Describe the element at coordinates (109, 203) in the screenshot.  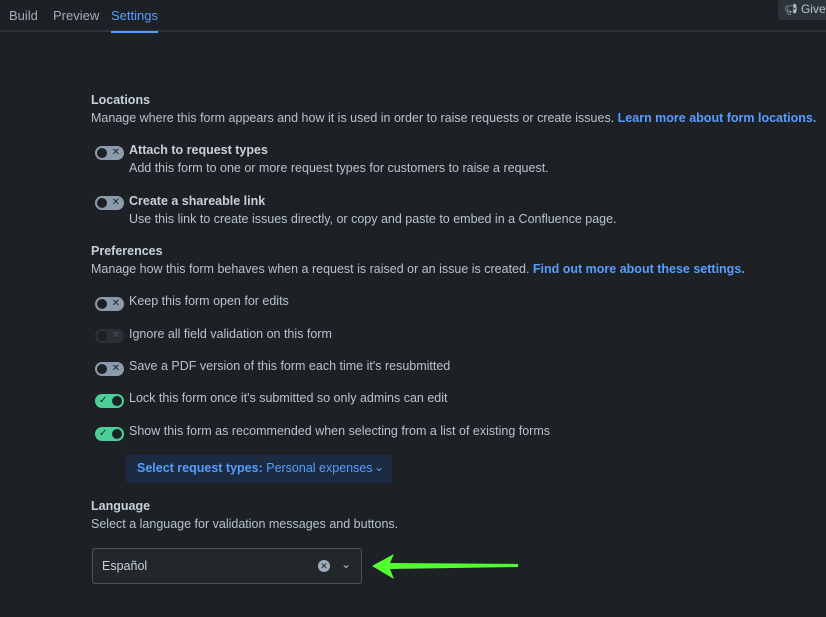
I see `shareable-link-toggle: ✕` at that location.